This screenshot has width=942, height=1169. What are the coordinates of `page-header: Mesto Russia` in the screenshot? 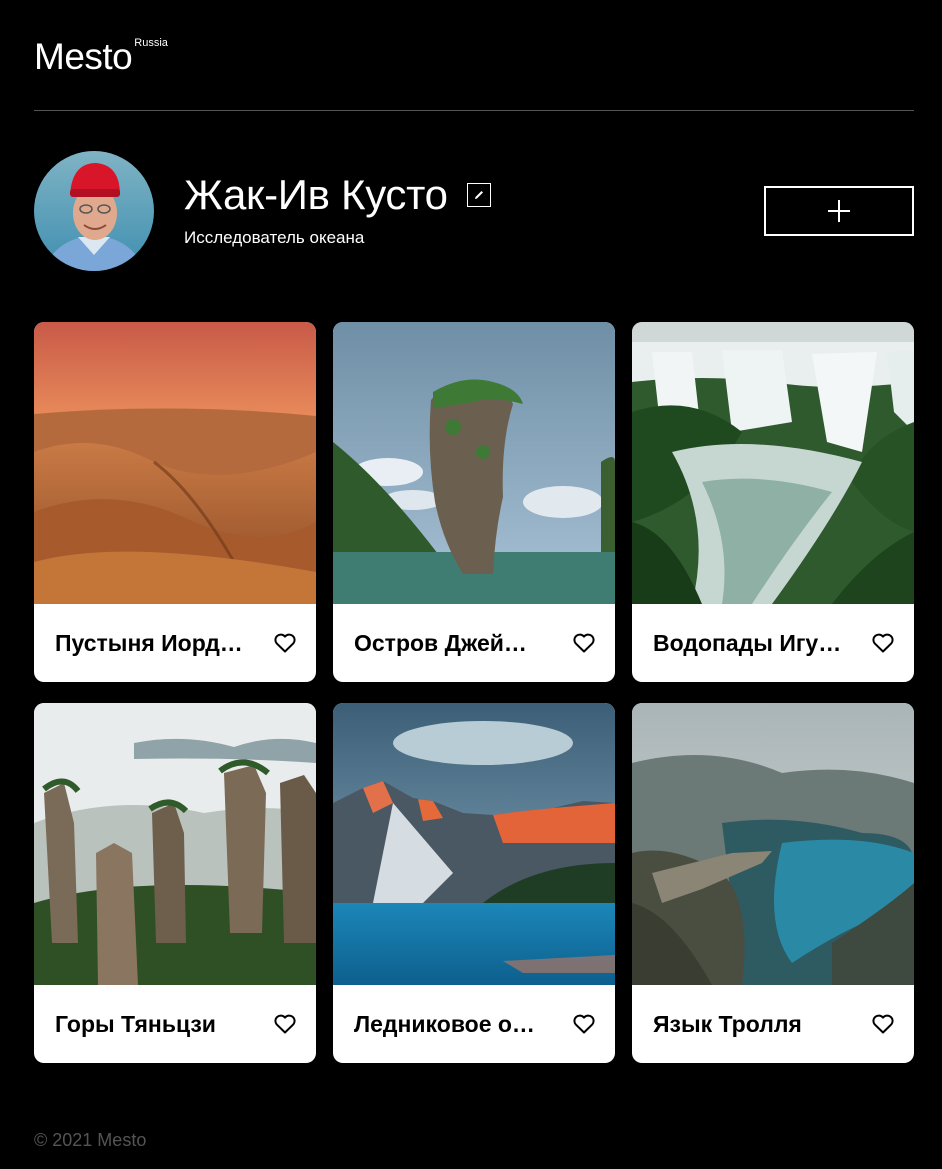 It's located at (474, 55).